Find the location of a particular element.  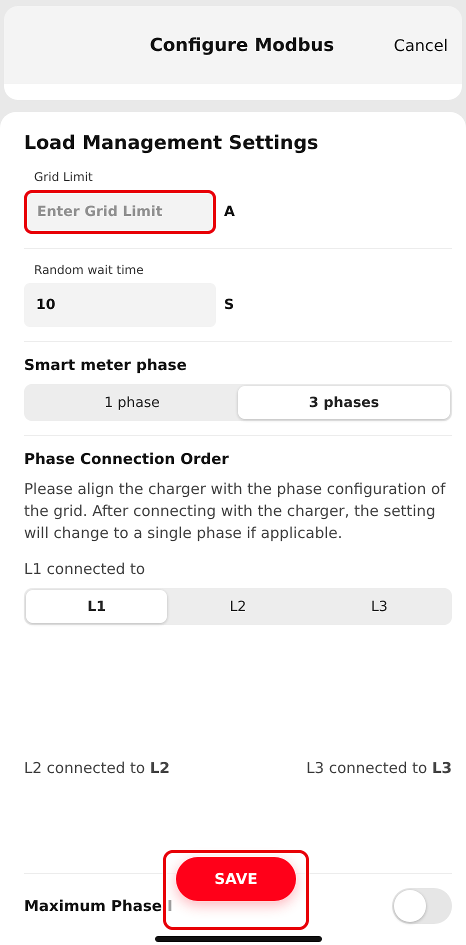

window-title: Configure Modbus is located at coordinates (242, 45).